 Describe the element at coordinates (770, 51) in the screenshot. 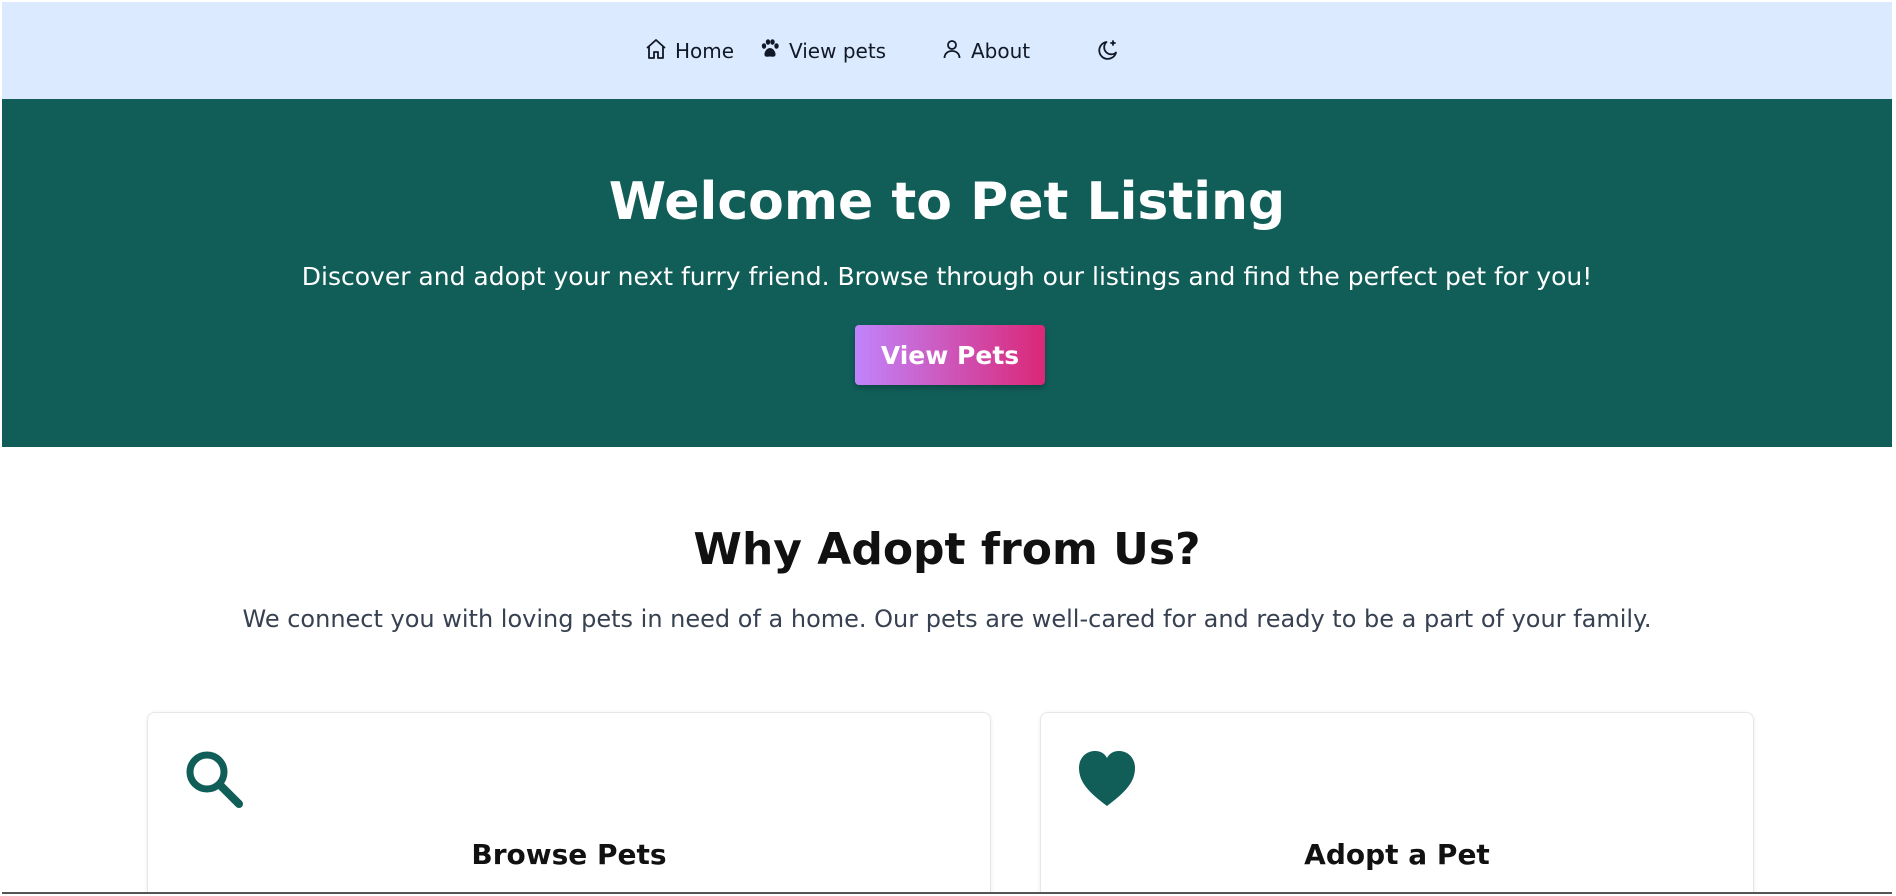

I see `paw-icon` at that location.